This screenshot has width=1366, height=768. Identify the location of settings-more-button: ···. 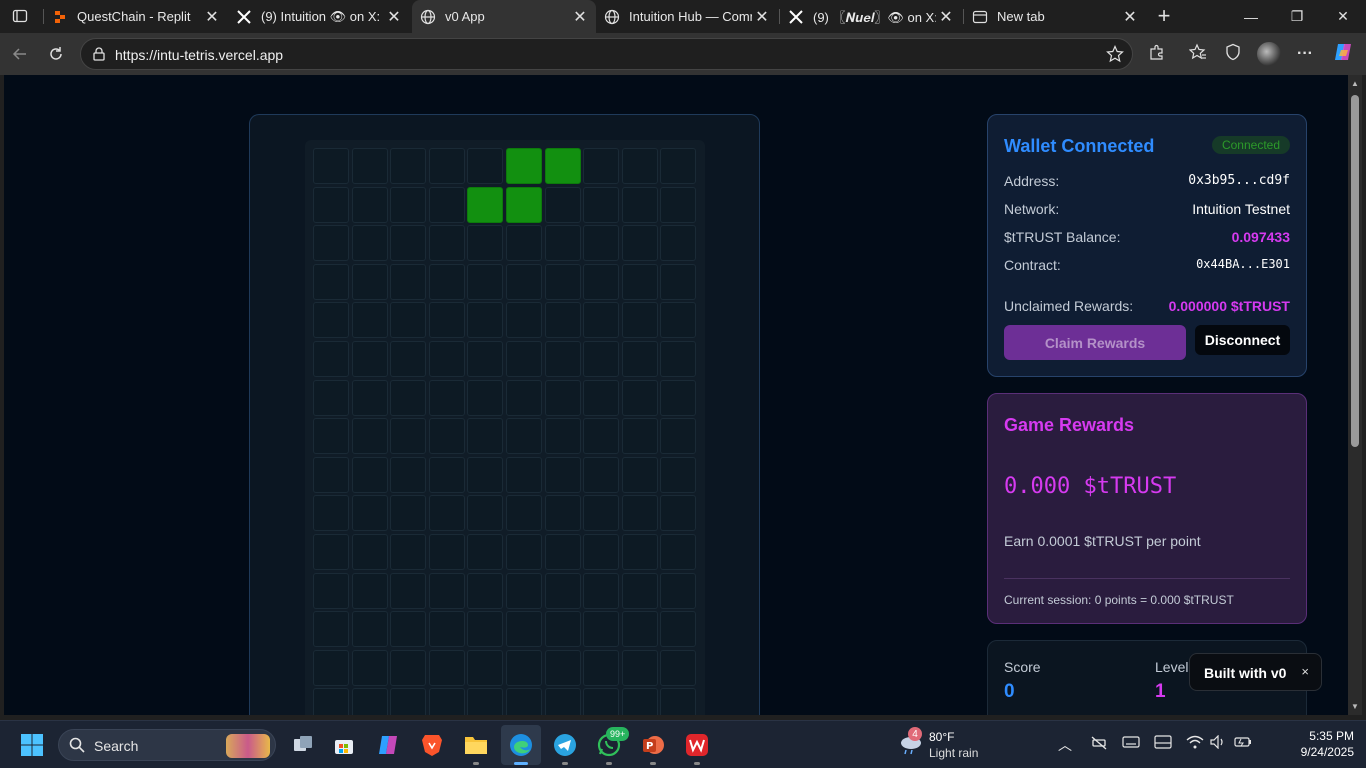
(1305, 54).